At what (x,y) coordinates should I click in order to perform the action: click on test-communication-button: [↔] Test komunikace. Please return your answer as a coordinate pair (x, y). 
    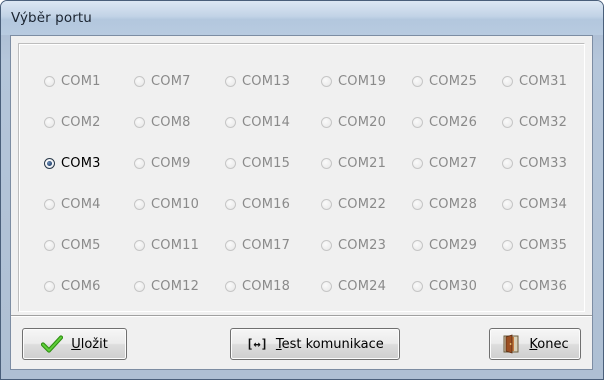
    Looking at the image, I should click on (315, 344).